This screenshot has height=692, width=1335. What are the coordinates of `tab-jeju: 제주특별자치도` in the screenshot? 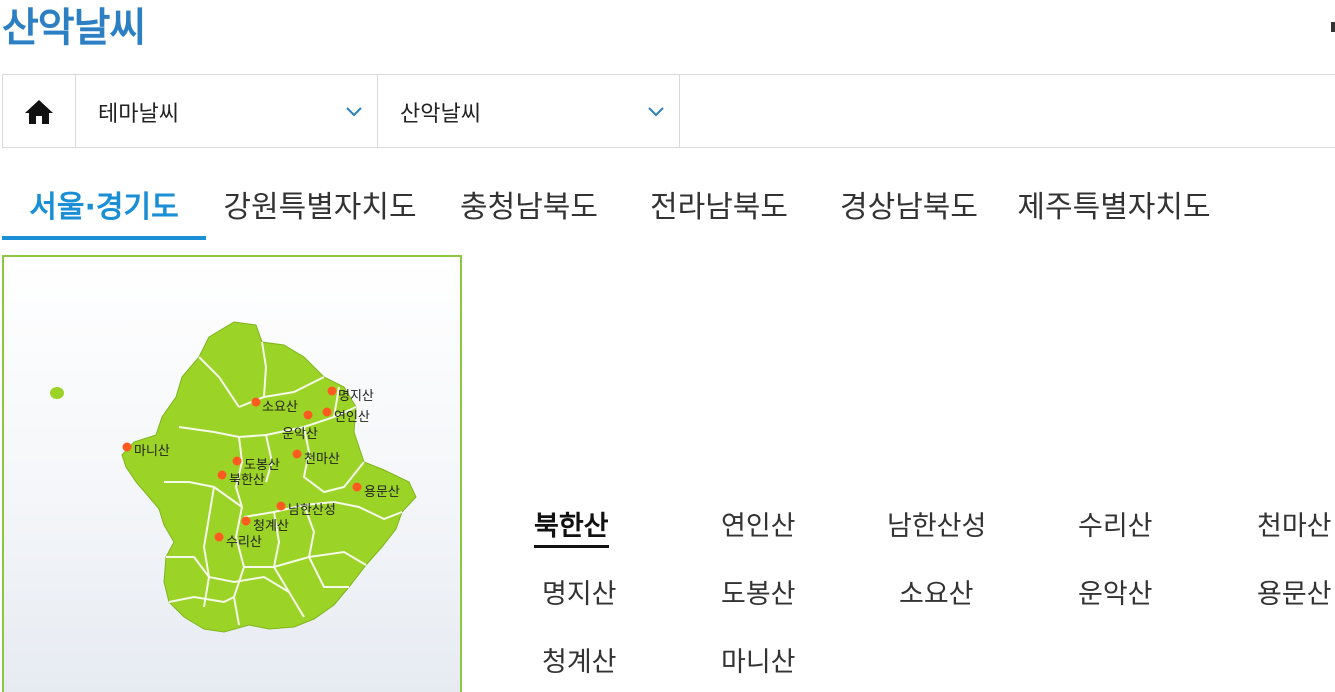 It's located at (1114, 204).